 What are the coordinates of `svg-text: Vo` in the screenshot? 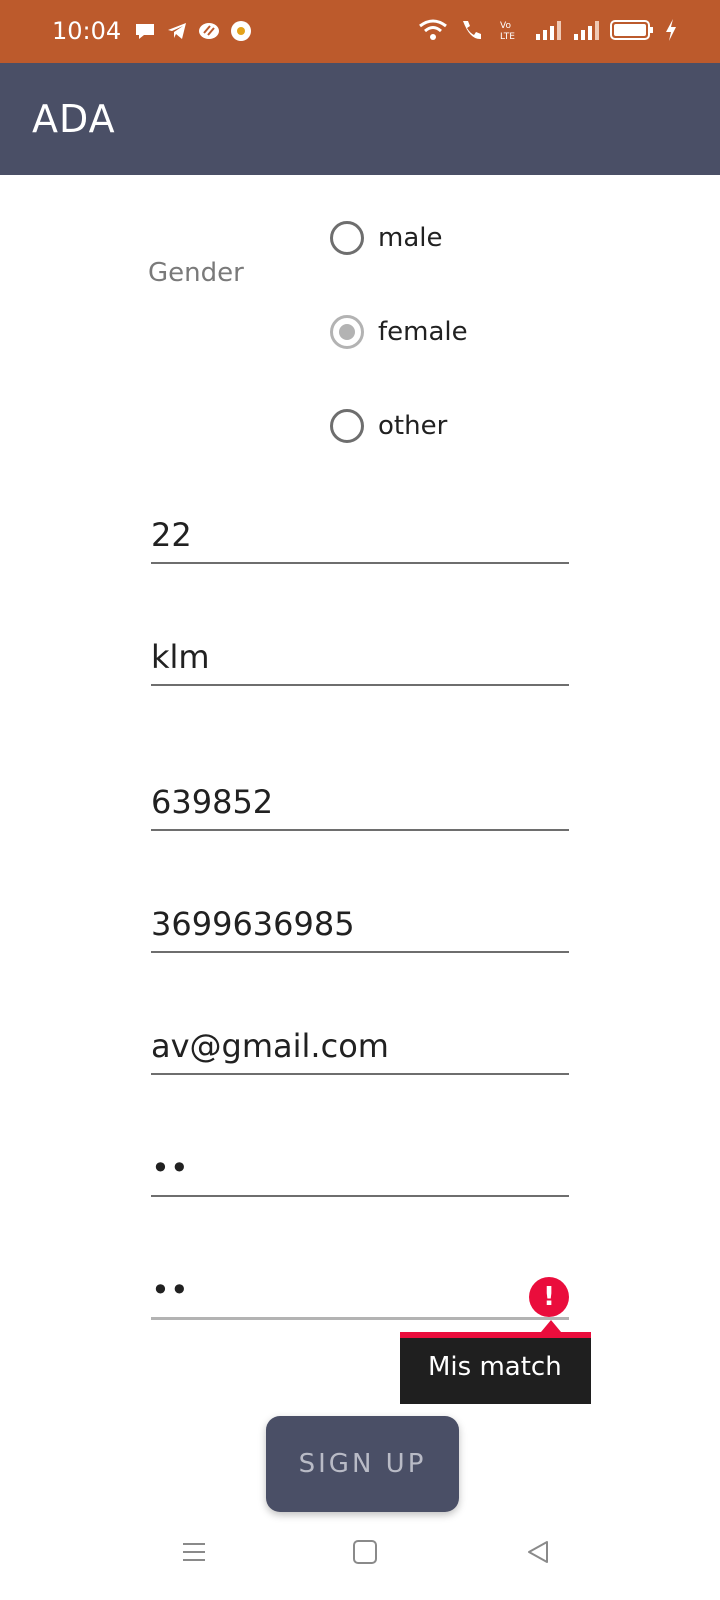 It's located at (505, 26).